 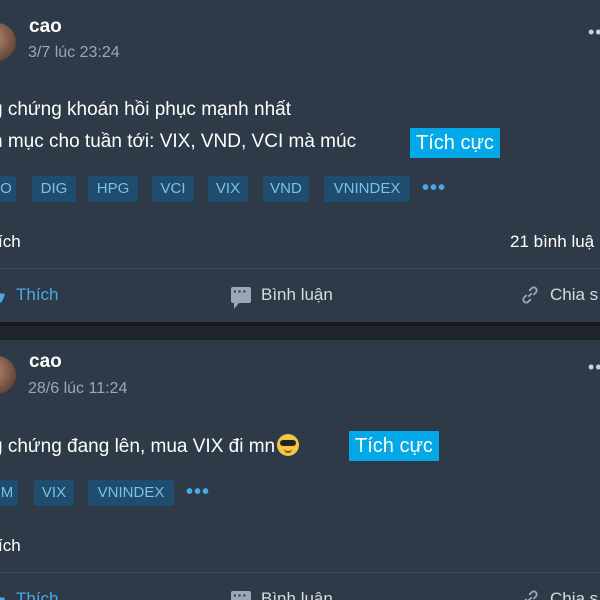 What do you see at coordinates (8, 189) in the screenshot?
I see `tag-chip: O` at bounding box center [8, 189].